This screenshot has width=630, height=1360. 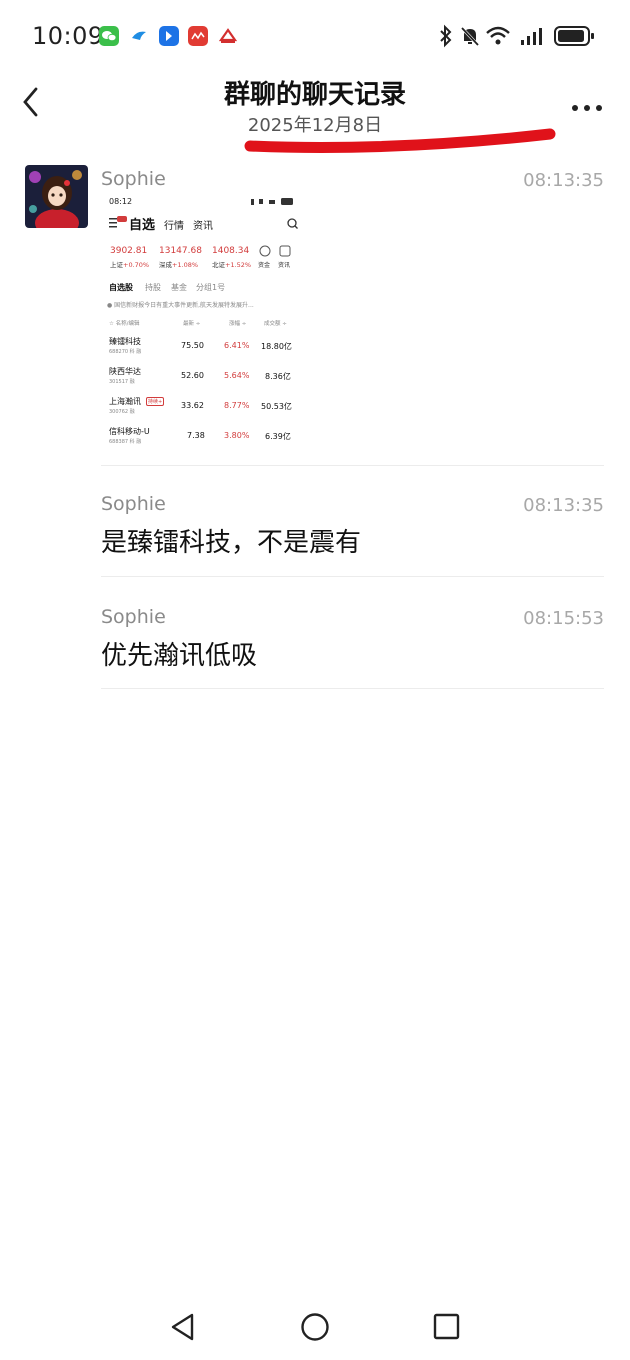 I want to click on shot-search-icon, so click(x=292, y=223).